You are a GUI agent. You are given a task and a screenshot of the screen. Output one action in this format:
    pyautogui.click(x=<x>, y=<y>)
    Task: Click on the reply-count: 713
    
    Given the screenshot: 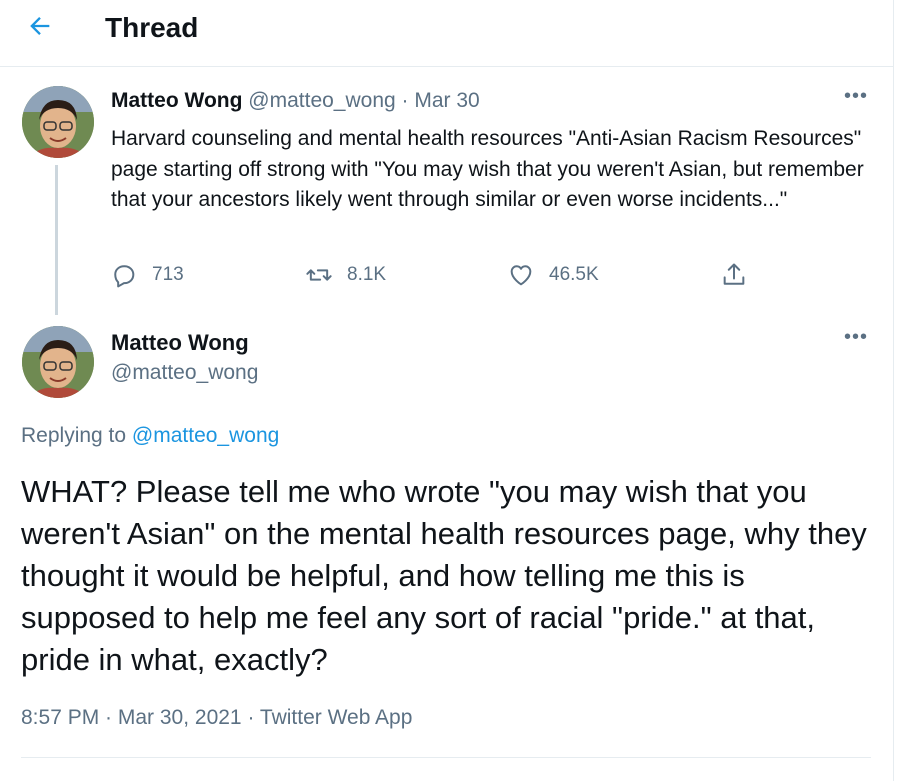 What is the action you would take?
    pyautogui.click(x=168, y=274)
    